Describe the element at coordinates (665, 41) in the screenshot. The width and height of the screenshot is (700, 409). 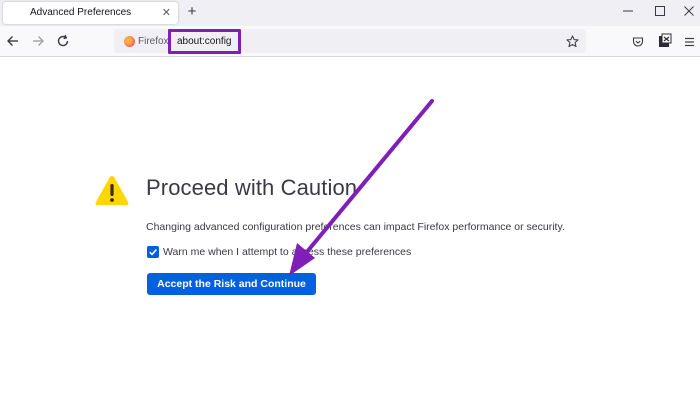
I see `extension-icon` at that location.